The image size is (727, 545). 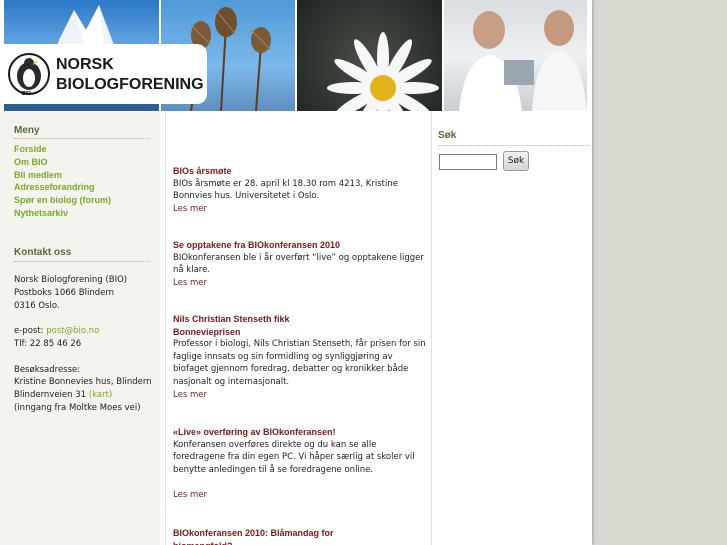 What do you see at coordinates (62, 175) in the screenshot?
I see `menu-item-bli-medlem: Bli medlem` at bounding box center [62, 175].